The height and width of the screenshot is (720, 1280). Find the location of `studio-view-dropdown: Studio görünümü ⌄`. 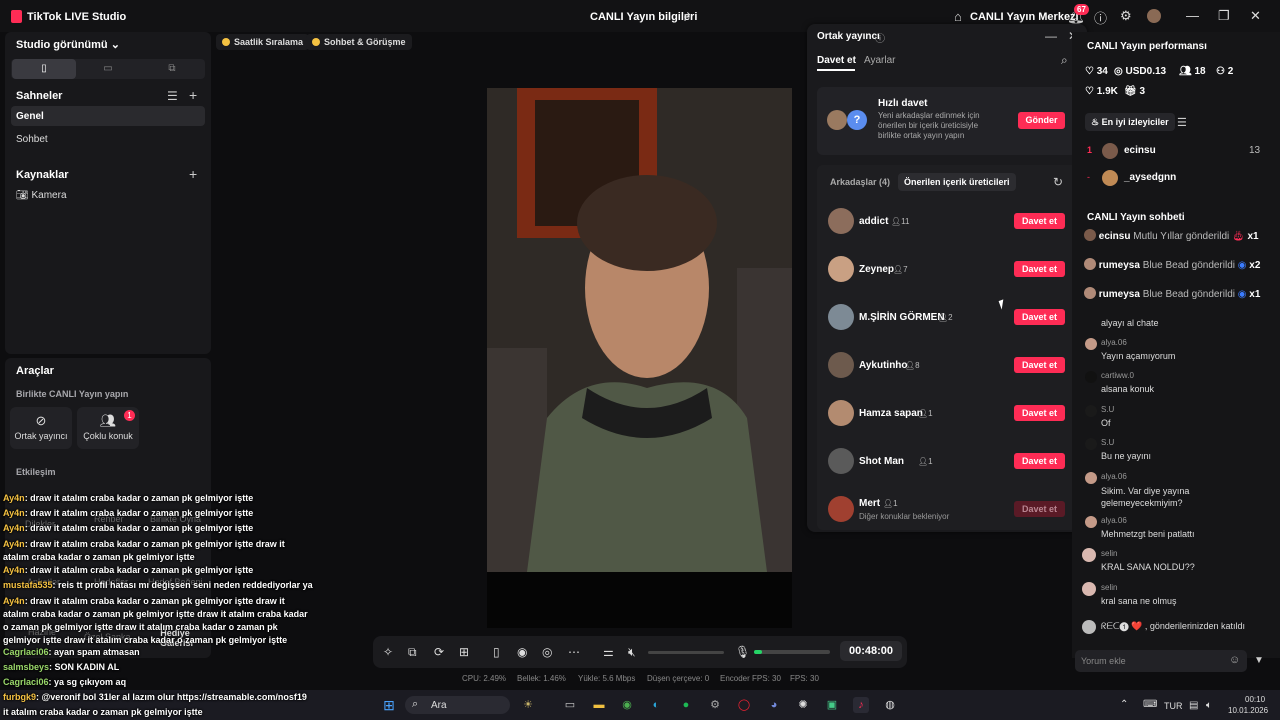

studio-view-dropdown: Studio görünümü ⌄ is located at coordinates (68, 44).